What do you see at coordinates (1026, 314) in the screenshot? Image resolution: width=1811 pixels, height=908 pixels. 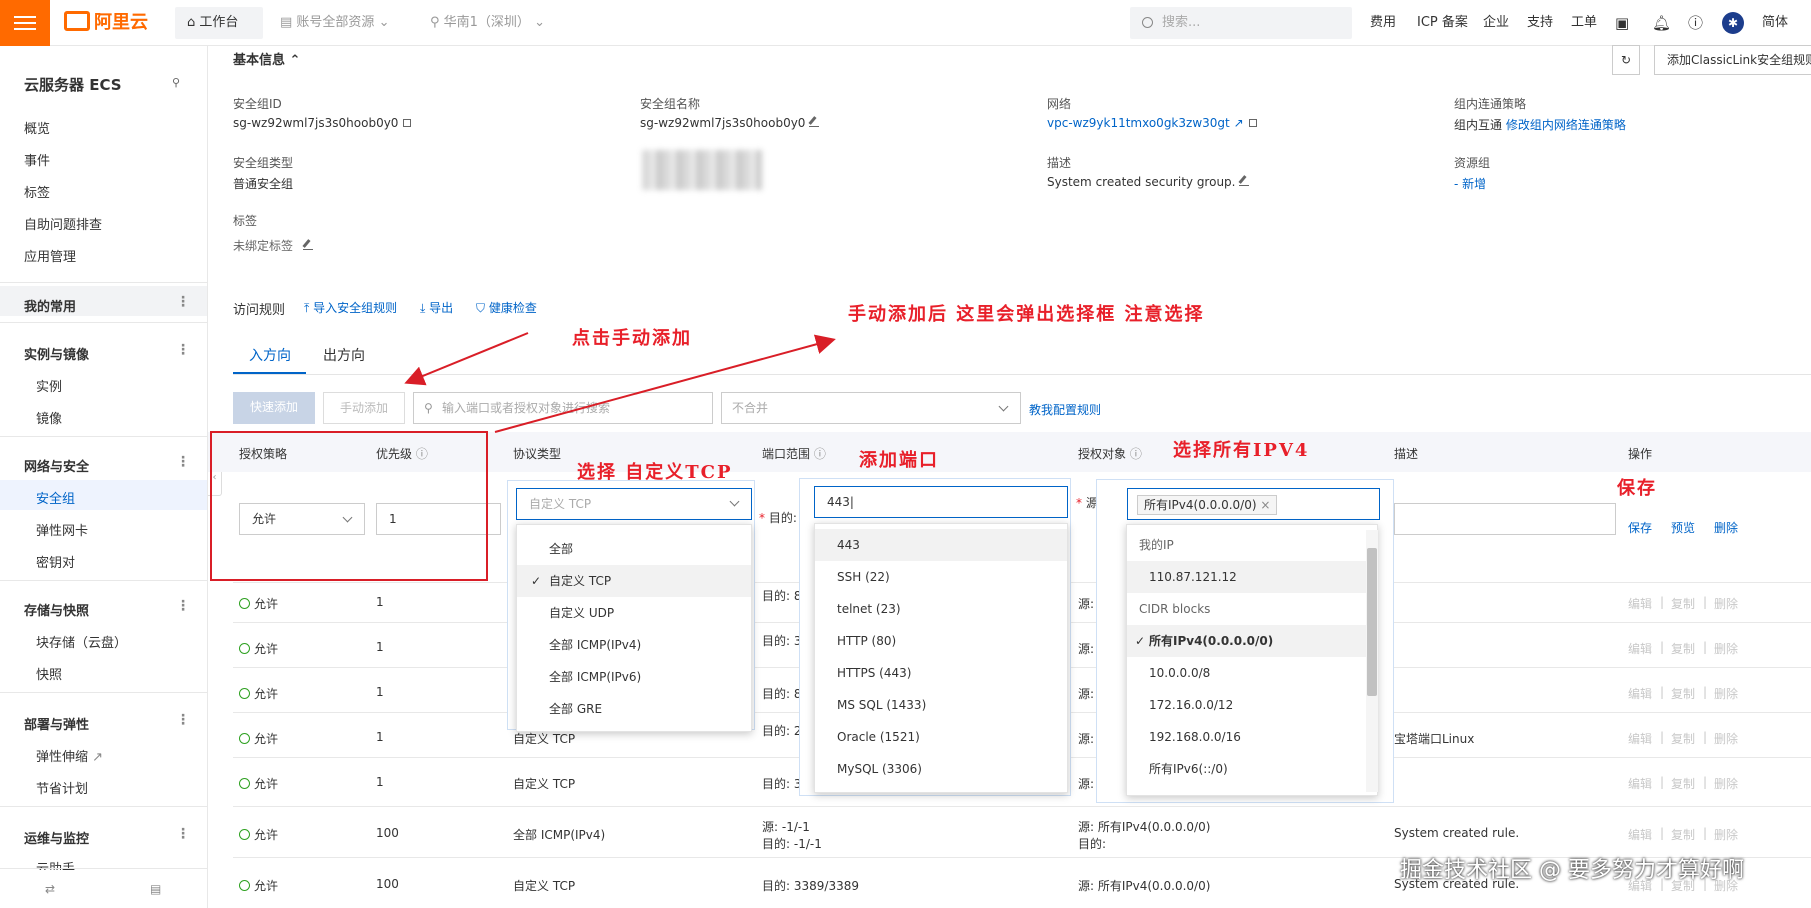 I see `annotation-popup-note: 手动添加后 这里会弹出选择框 注意选择` at bounding box center [1026, 314].